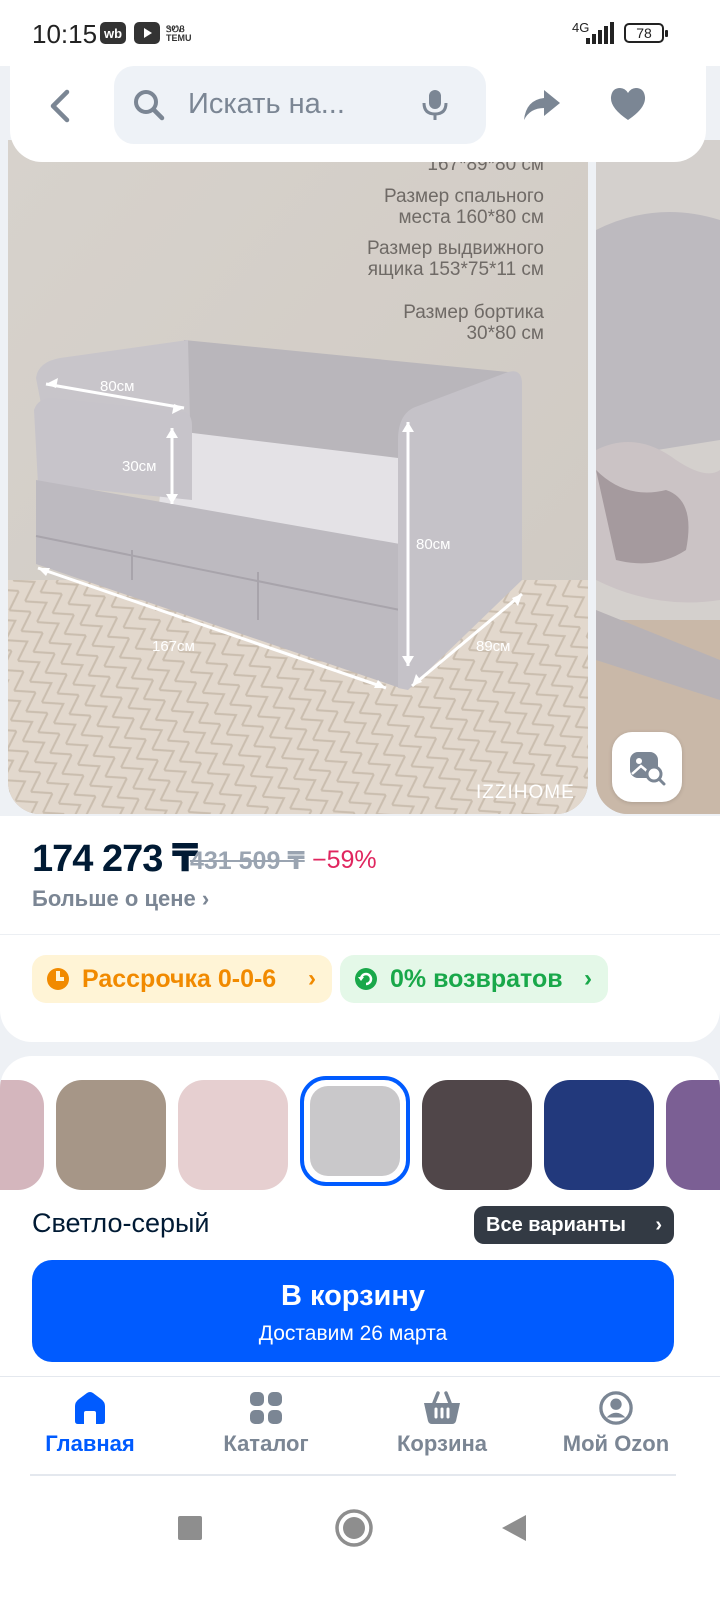 The image size is (720, 1600). What do you see at coordinates (646, 33) in the screenshot?
I see `battery-indicator: 78` at bounding box center [646, 33].